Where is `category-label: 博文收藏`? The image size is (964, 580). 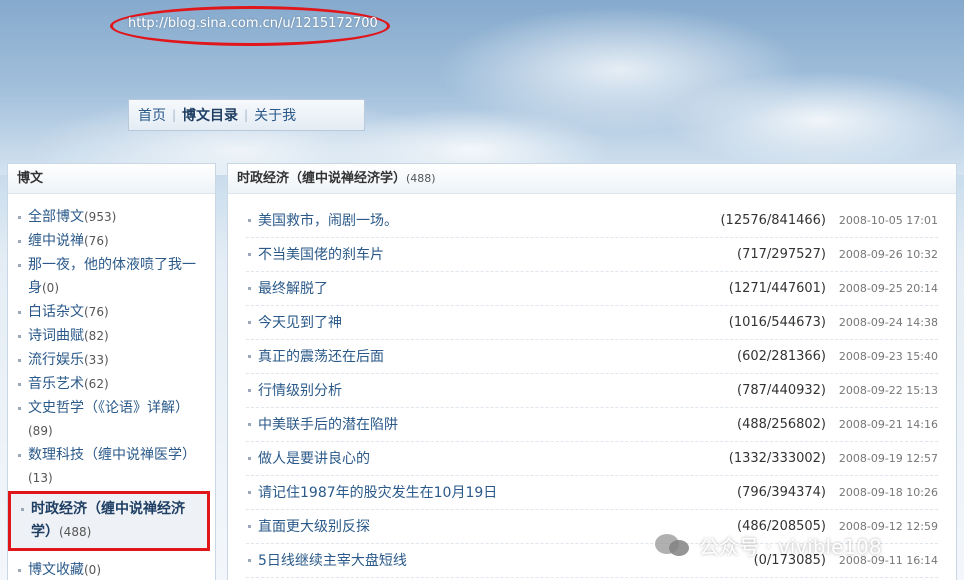 category-label: 博文收藏 is located at coordinates (56, 570).